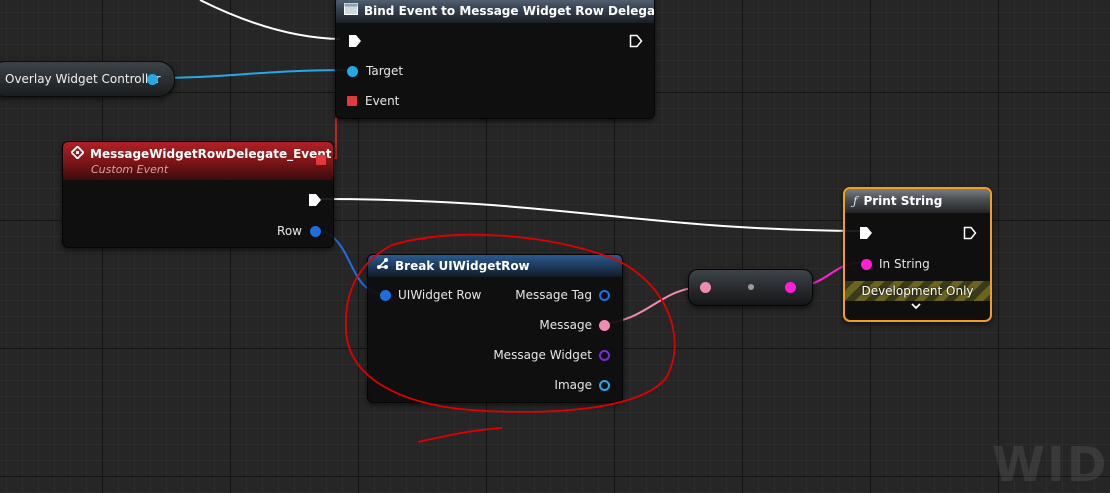  I want to click on event-diamond-icon, so click(77, 153).